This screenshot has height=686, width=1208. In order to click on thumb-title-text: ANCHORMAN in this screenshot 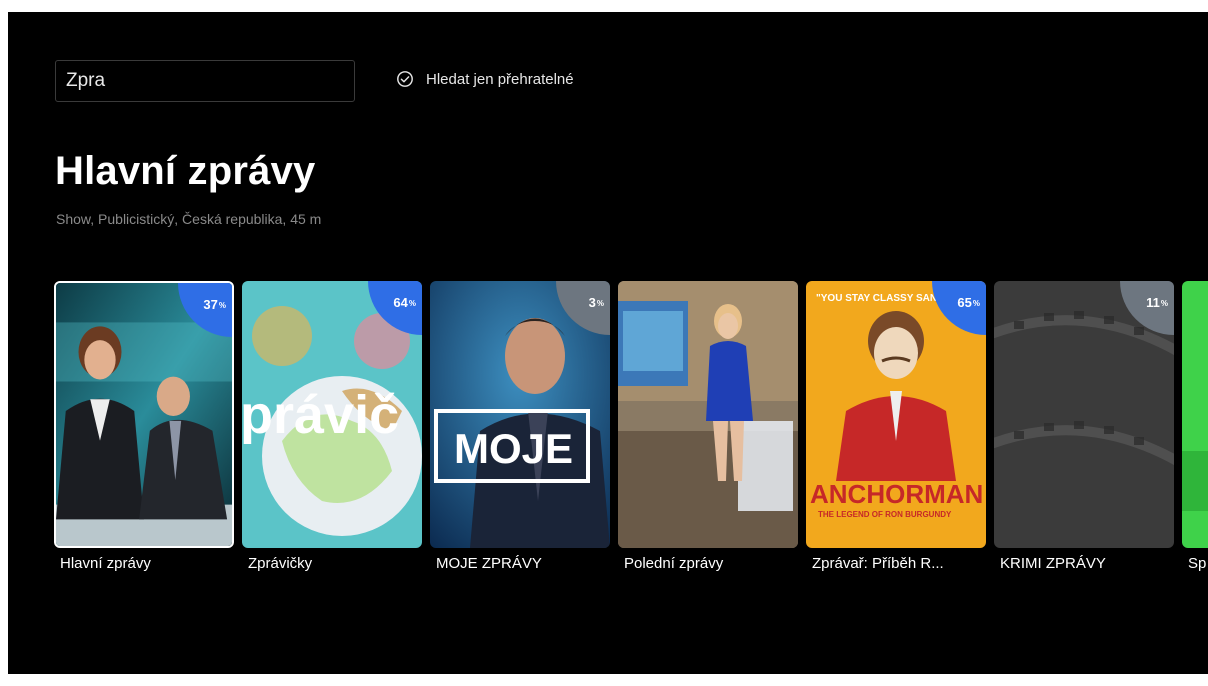, I will do `click(896, 494)`.